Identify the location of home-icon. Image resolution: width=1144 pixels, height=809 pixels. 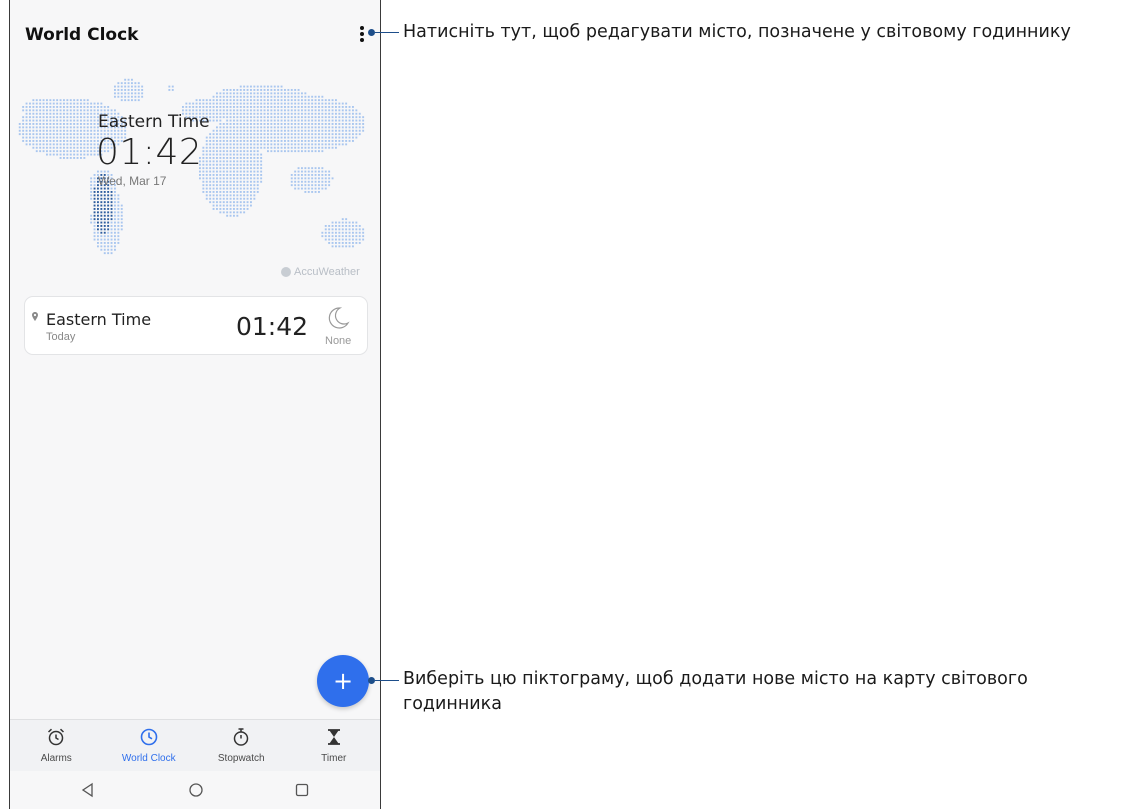
(196, 790).